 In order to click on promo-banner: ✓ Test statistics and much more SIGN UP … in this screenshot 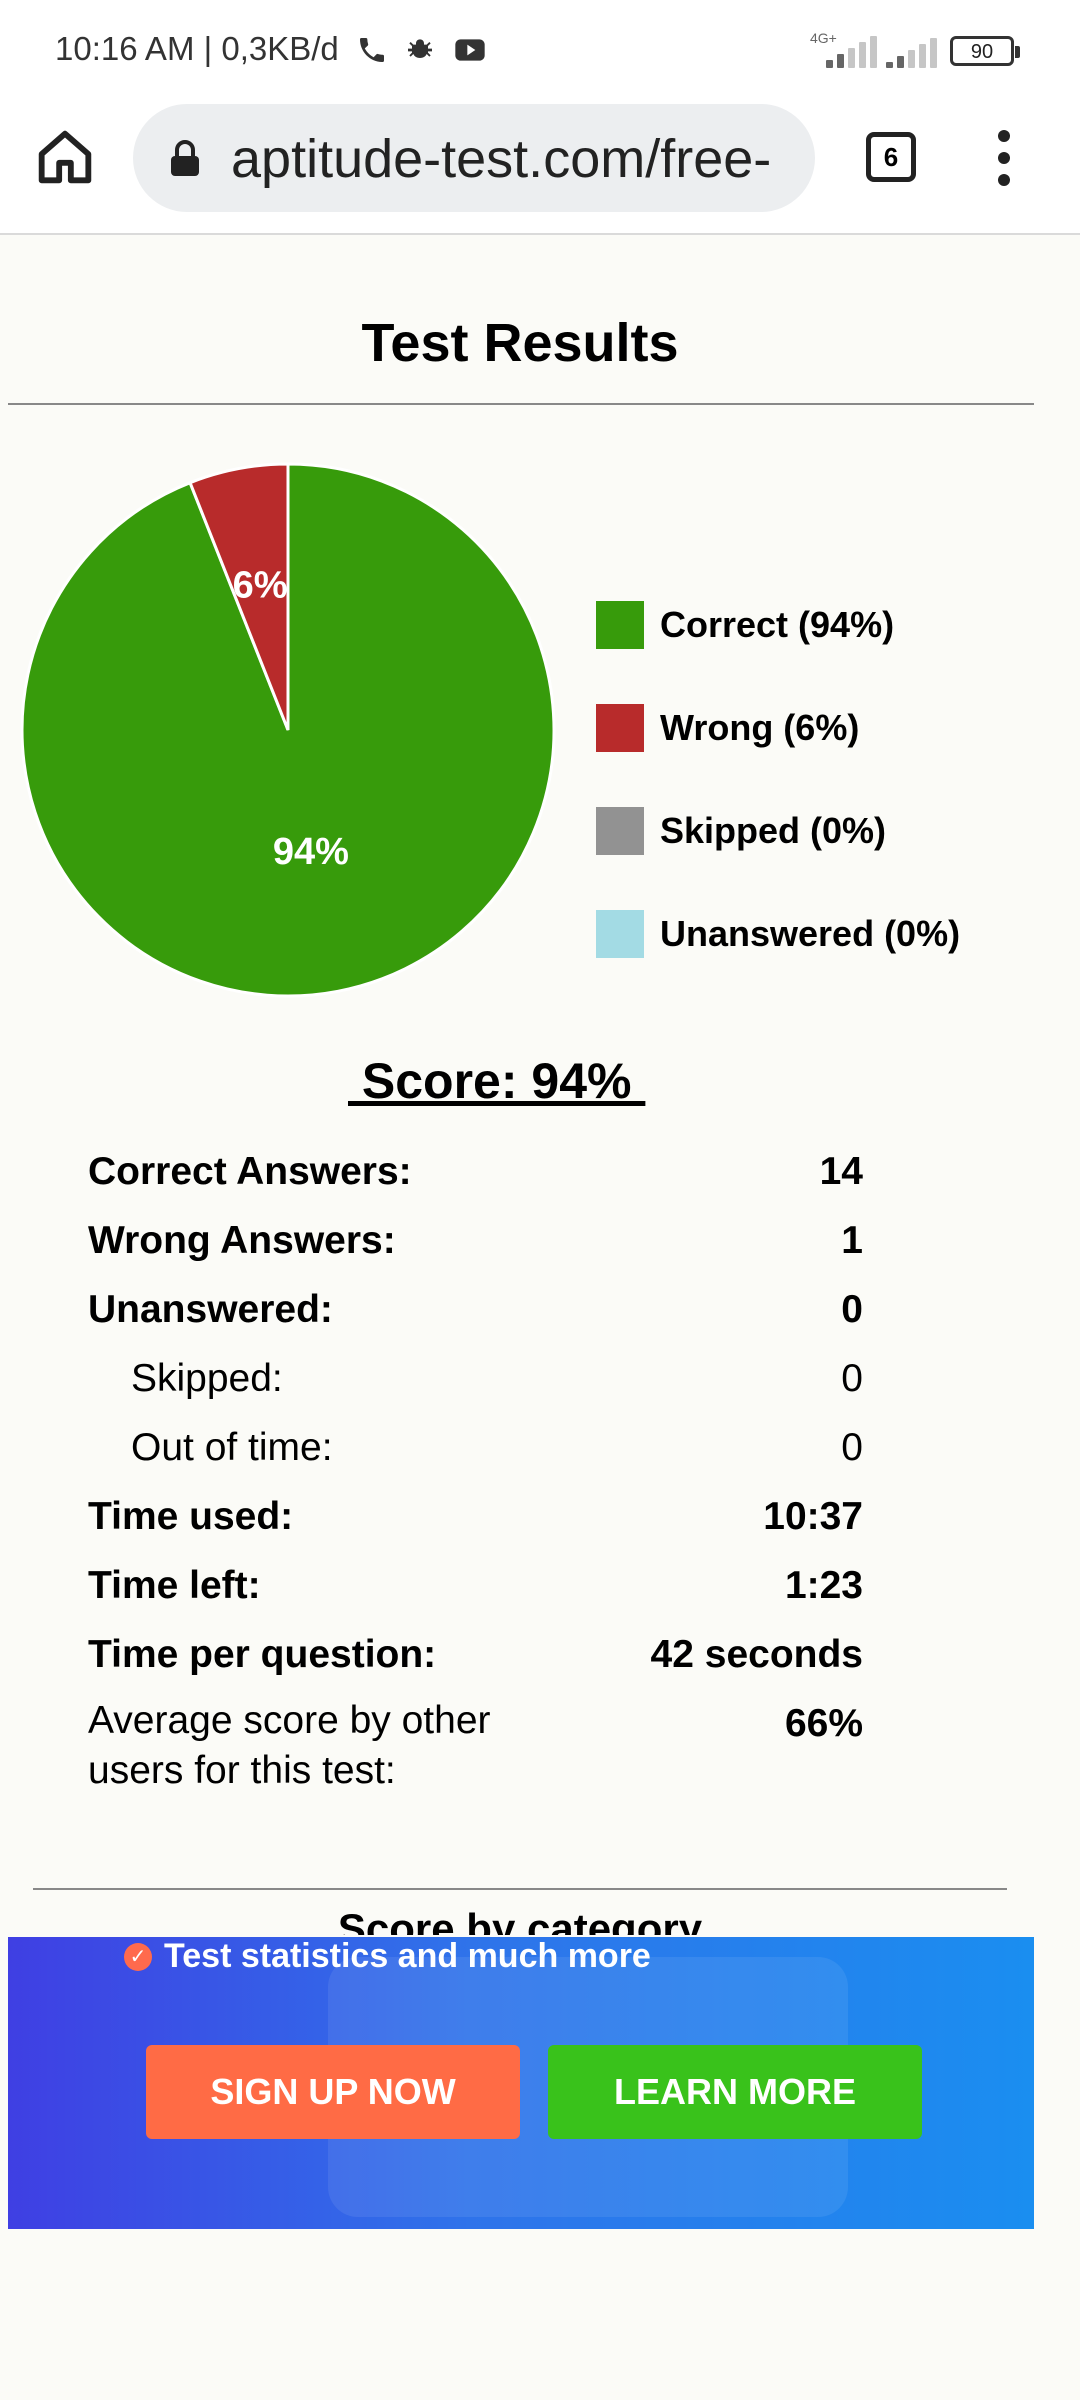, I will do `click(521, 2083)`.